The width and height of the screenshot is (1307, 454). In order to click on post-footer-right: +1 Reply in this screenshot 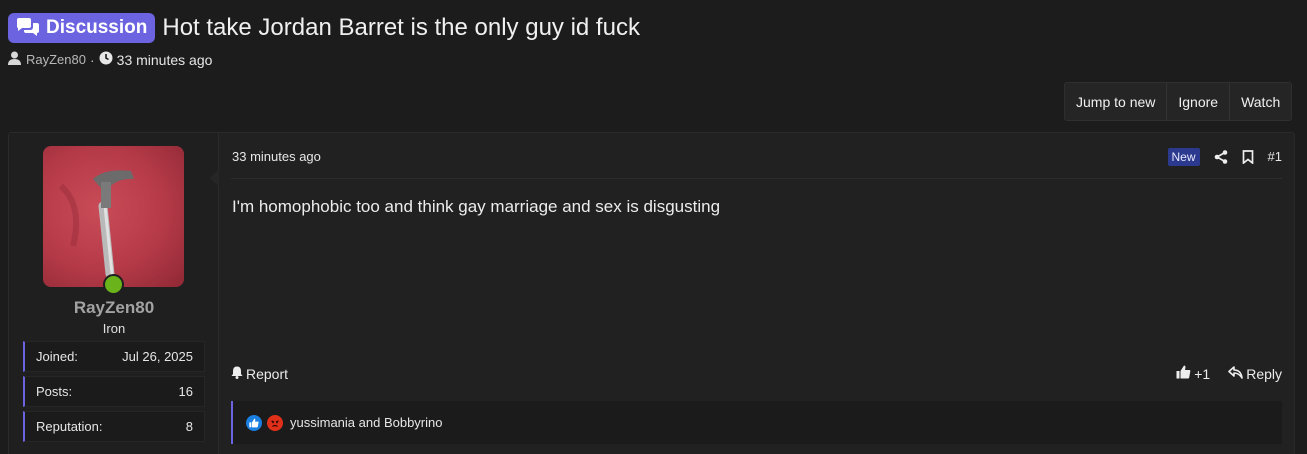, I will do `click(1229, 373)`.